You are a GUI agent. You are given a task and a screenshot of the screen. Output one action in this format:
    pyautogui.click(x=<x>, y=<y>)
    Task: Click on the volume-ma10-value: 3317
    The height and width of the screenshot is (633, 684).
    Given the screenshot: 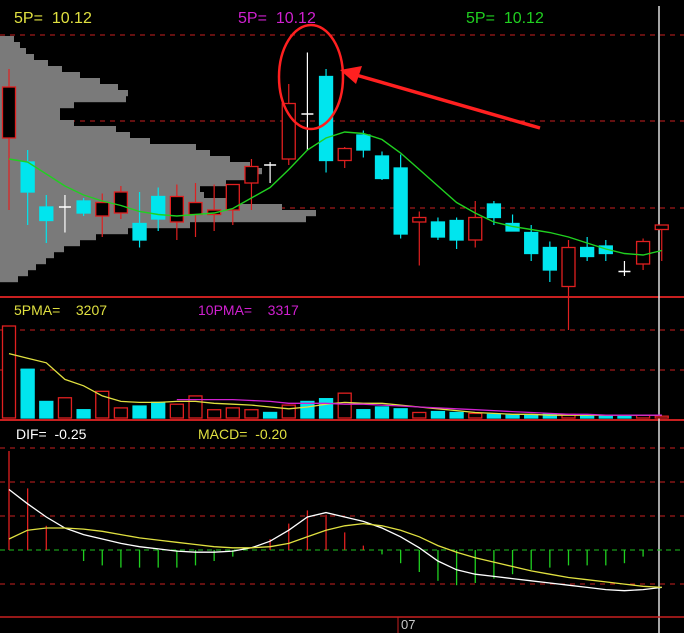 What is the action you would take?
    pyautogui.click(x=283, y=310)
    